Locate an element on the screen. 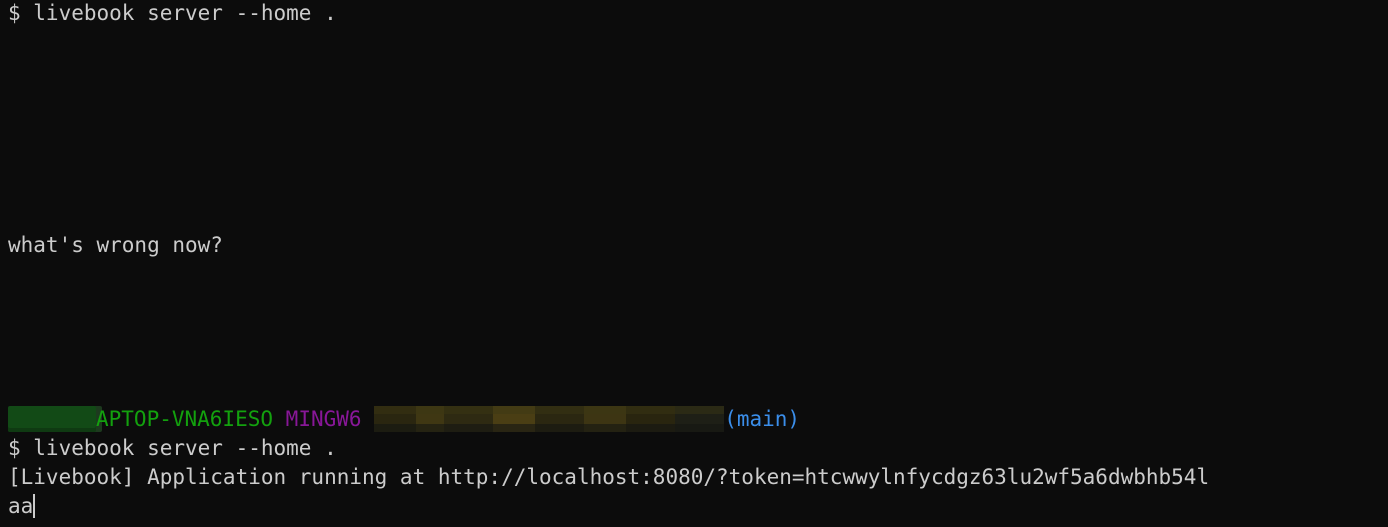  command-line-1: $ livebook server --home . is located at coordinates (172, 13).